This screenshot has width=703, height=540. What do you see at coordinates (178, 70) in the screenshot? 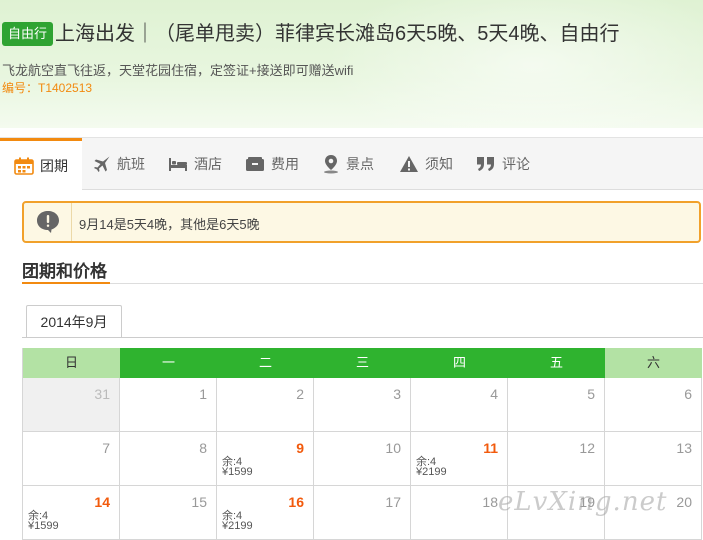
I see `product-subtitle: 飞龙航空直飞往返，天堂花园住宿，定签证+接送即可赠送wifi` at bounding box center [178, 70].